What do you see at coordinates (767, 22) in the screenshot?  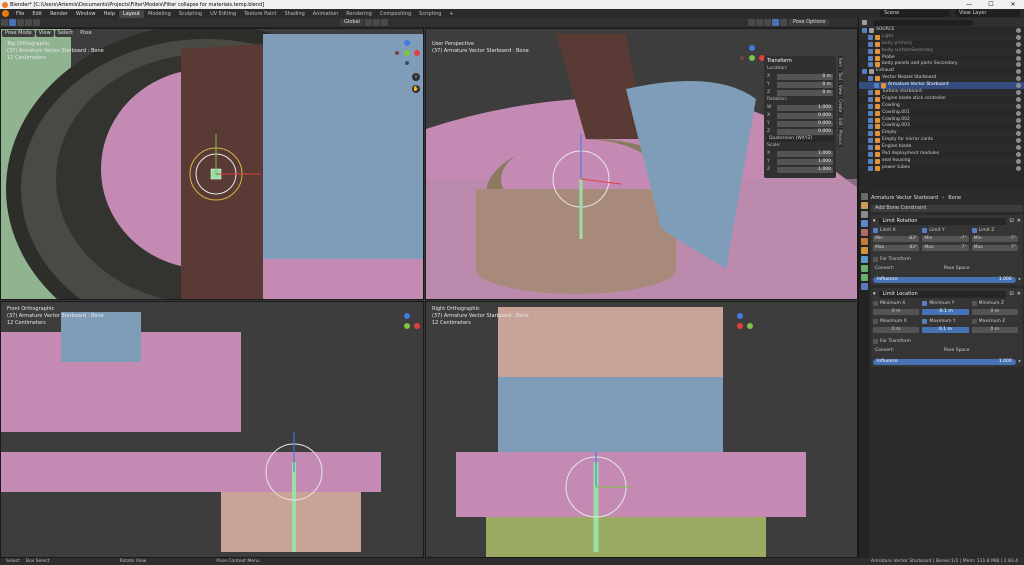 I see `xray-icon` at bounding box center [767, 22].